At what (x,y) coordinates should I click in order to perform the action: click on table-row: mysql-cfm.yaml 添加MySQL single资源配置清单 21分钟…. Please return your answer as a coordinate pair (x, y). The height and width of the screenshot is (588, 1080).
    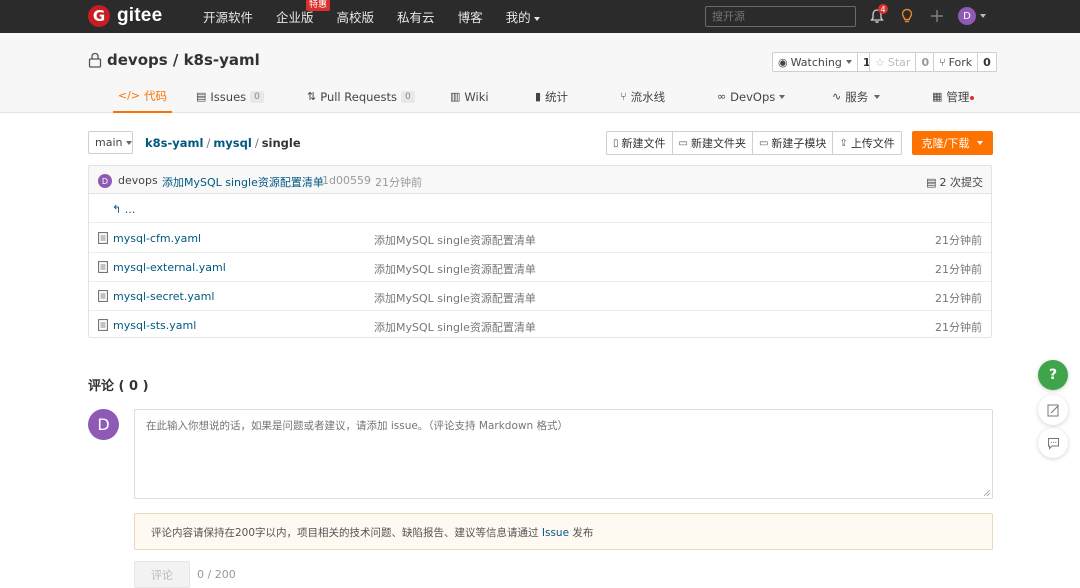
    Looking at the image, I should click on (540, 238).